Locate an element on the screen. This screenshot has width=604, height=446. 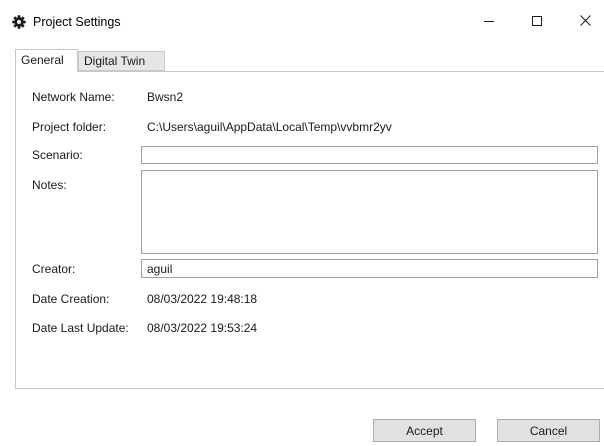
close-icon is located at coordinates (585, 22).